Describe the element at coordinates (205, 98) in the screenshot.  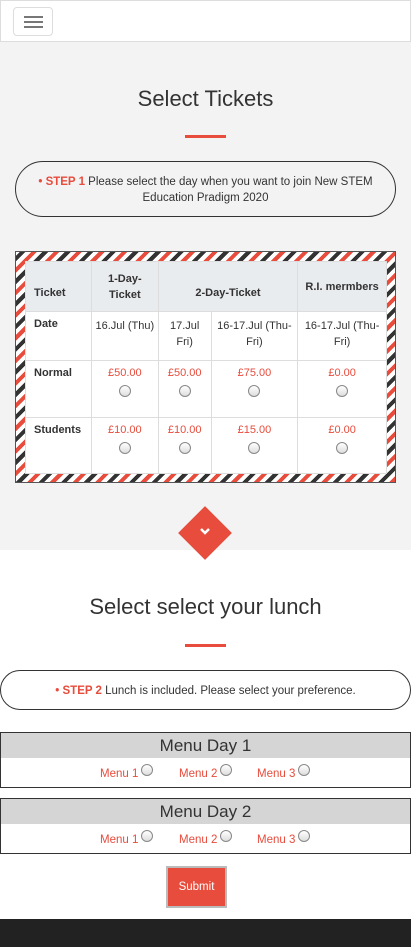
I see `page-title: Select Tickets` at that location.